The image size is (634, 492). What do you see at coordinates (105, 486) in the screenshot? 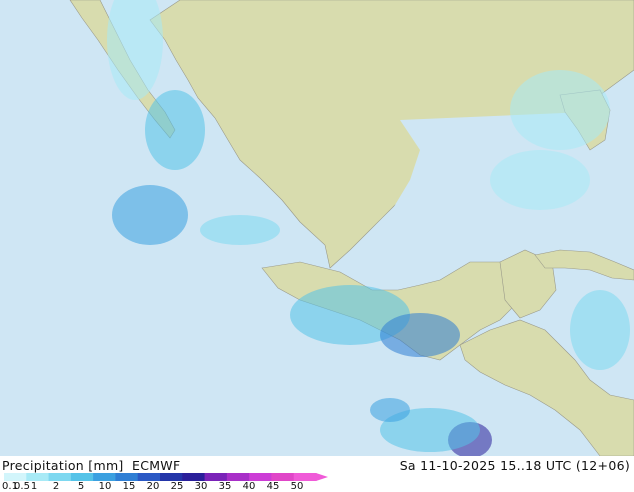
I see `legend-tick-label: 10` at bounding box center [105, 486].